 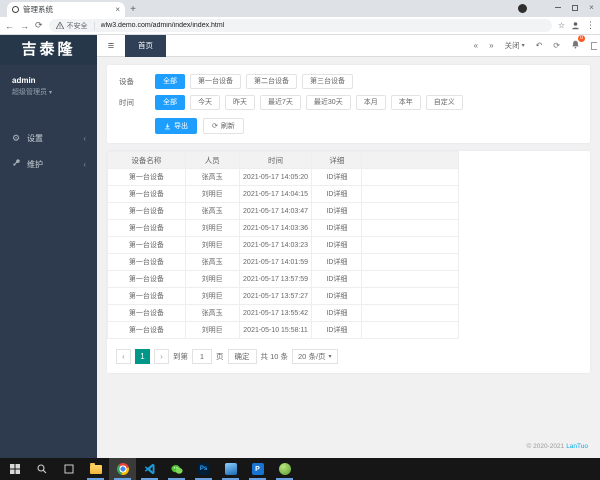 I want to click on goto-page-input, so click(x=202, y=356).